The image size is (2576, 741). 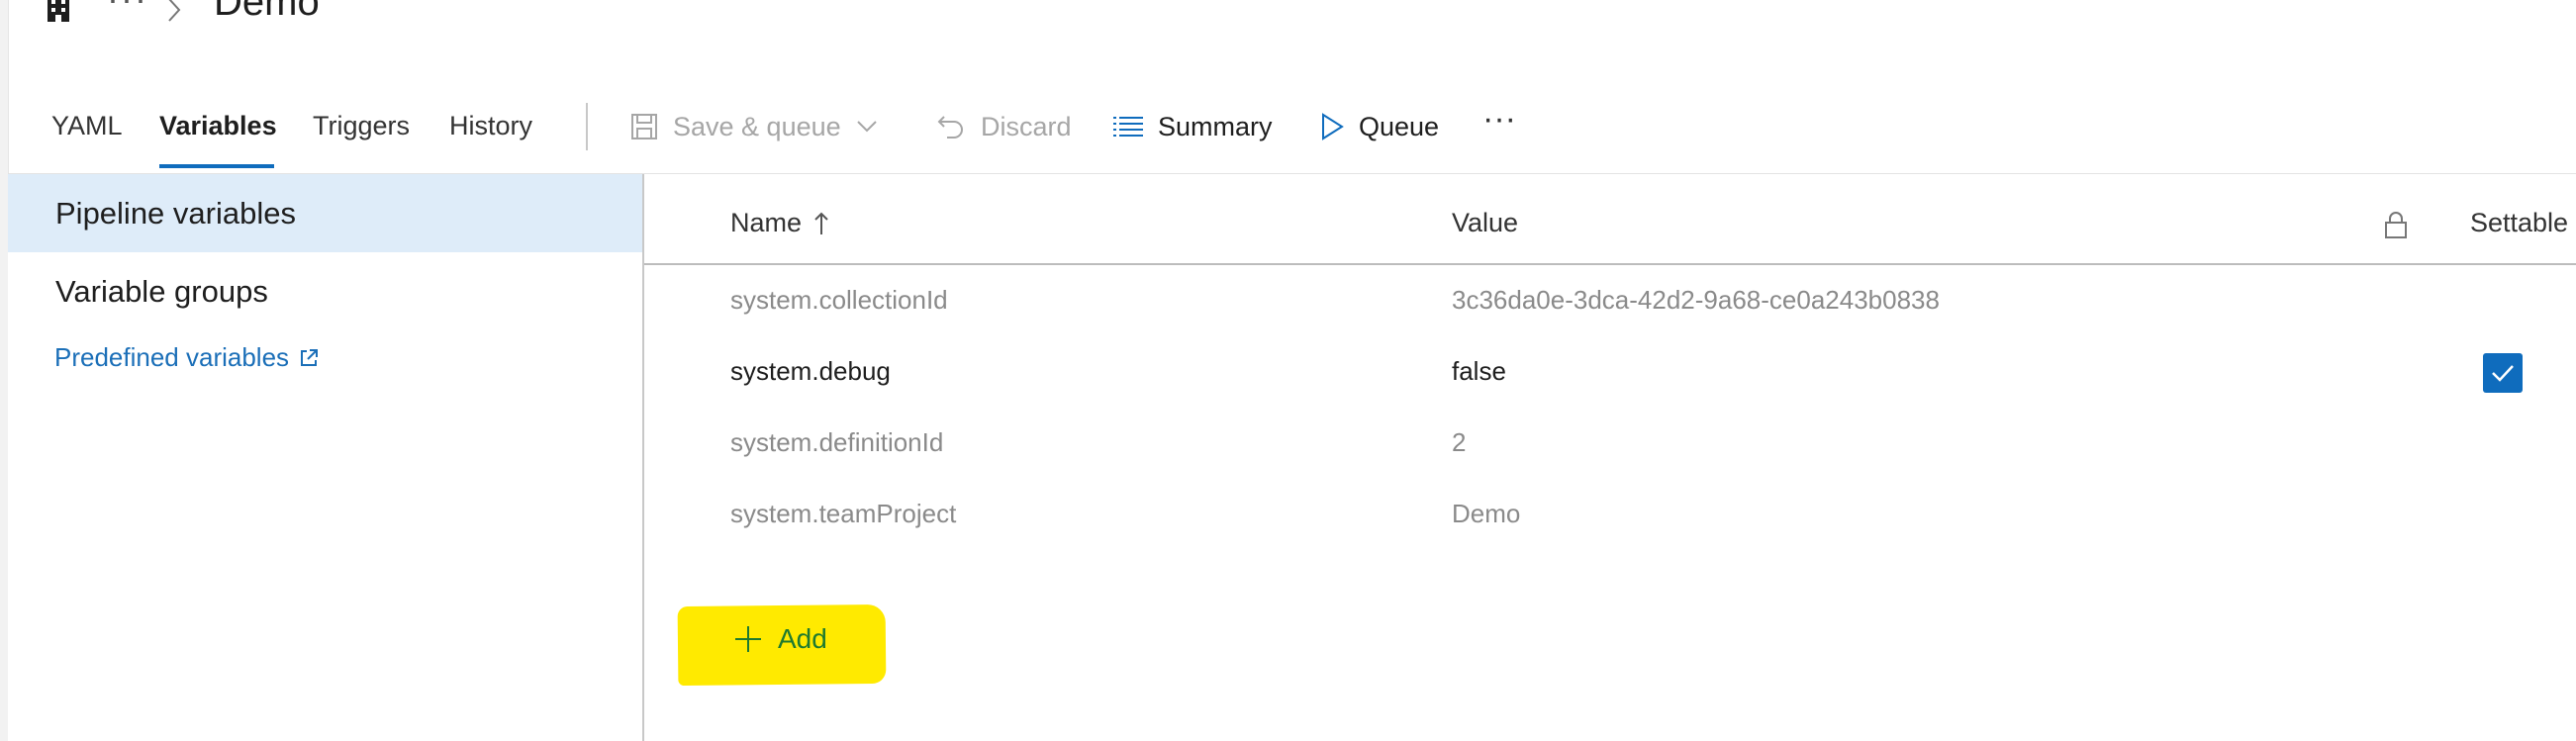 What do you see at coordinates (1128, 127) in the screenshot?
I see `list-icon` at bounding box center [1128, 127].